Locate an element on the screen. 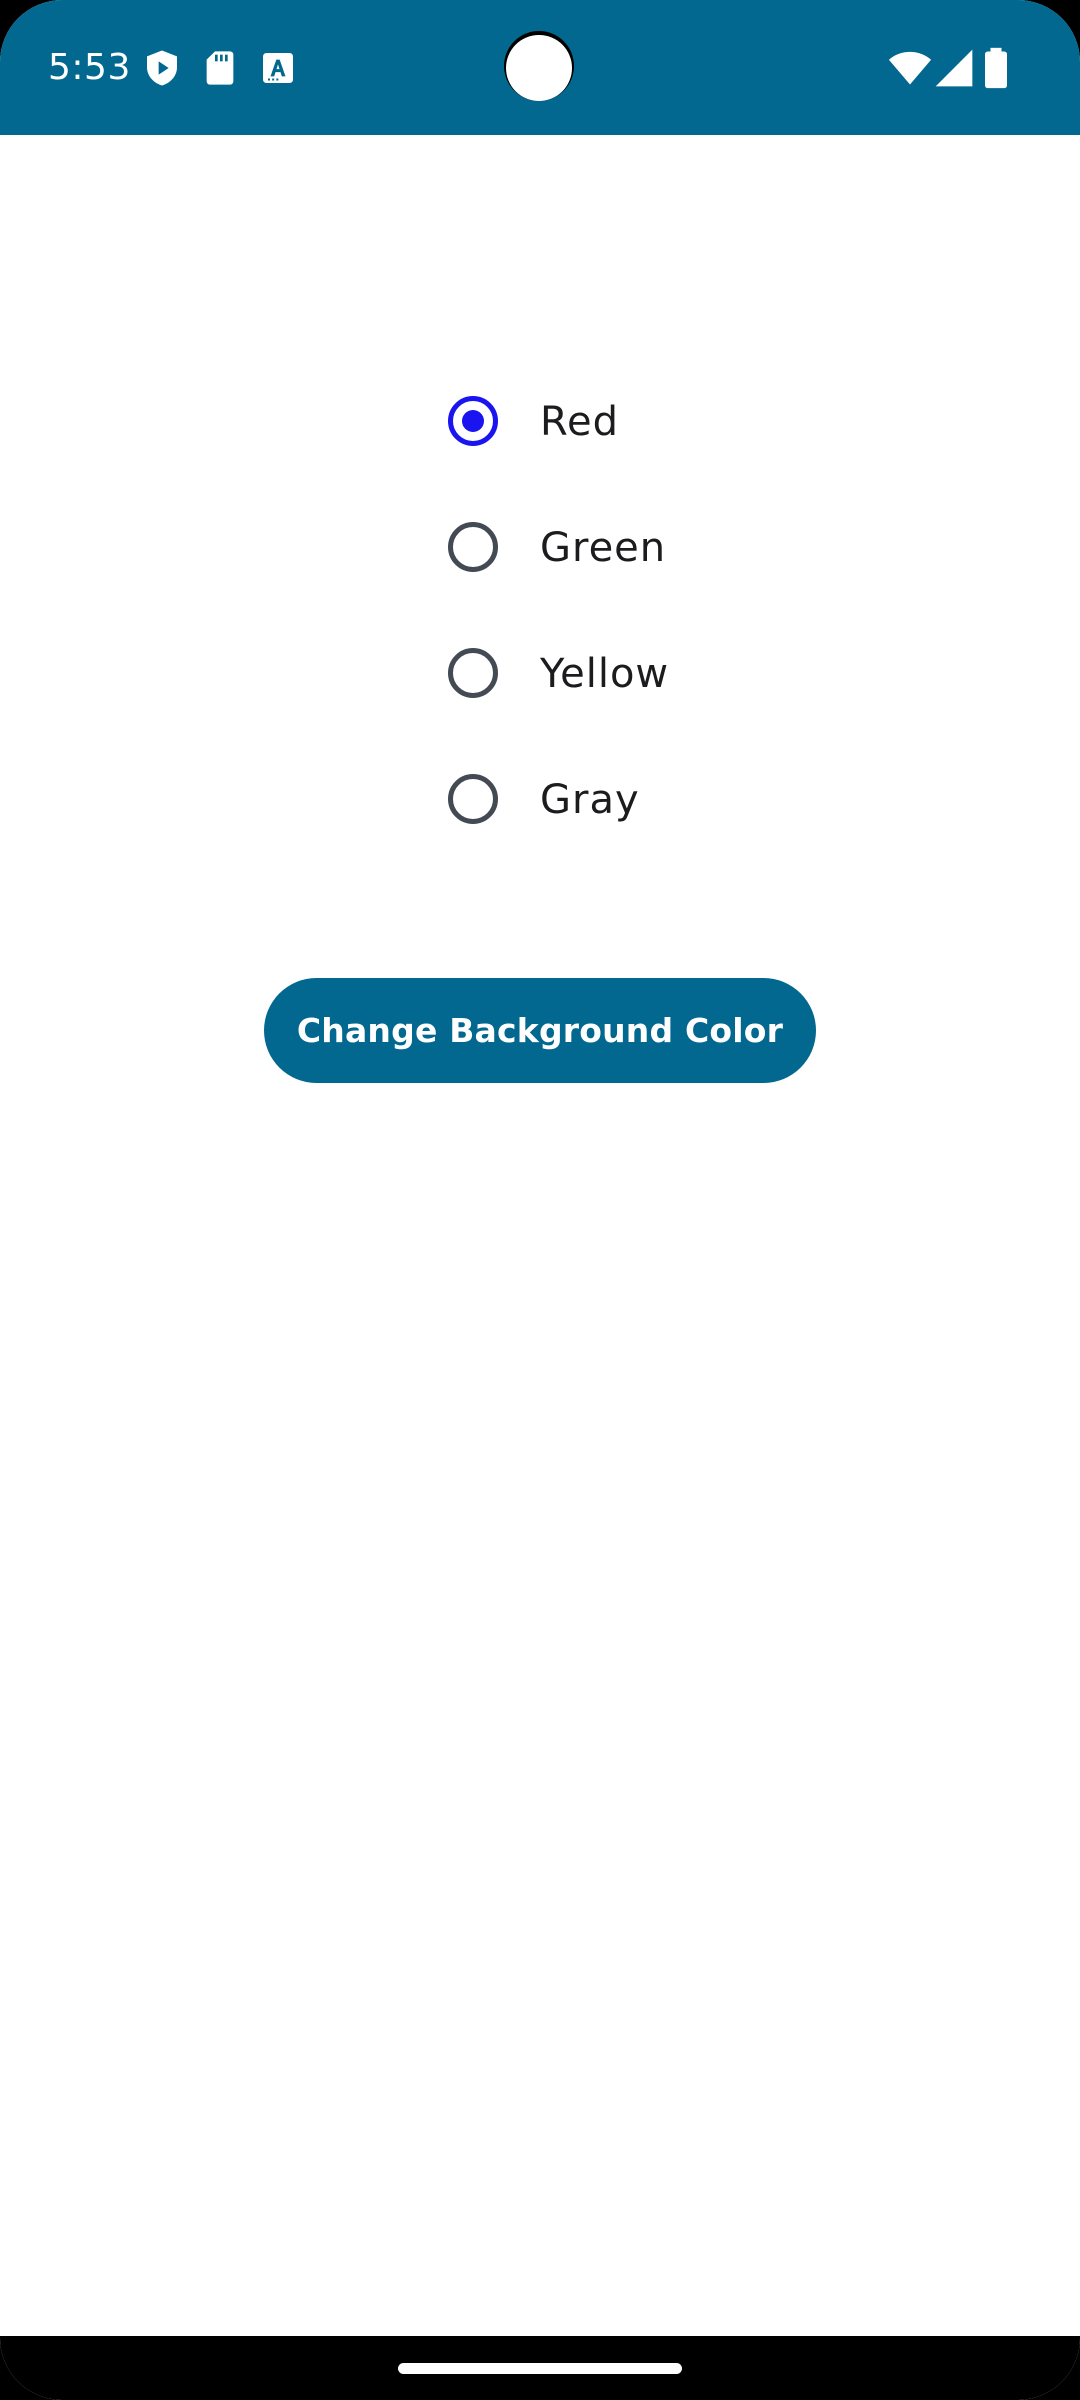 This screenshot has width=1080, height=2400. wifi-icon is located at coordinates (910, 68).